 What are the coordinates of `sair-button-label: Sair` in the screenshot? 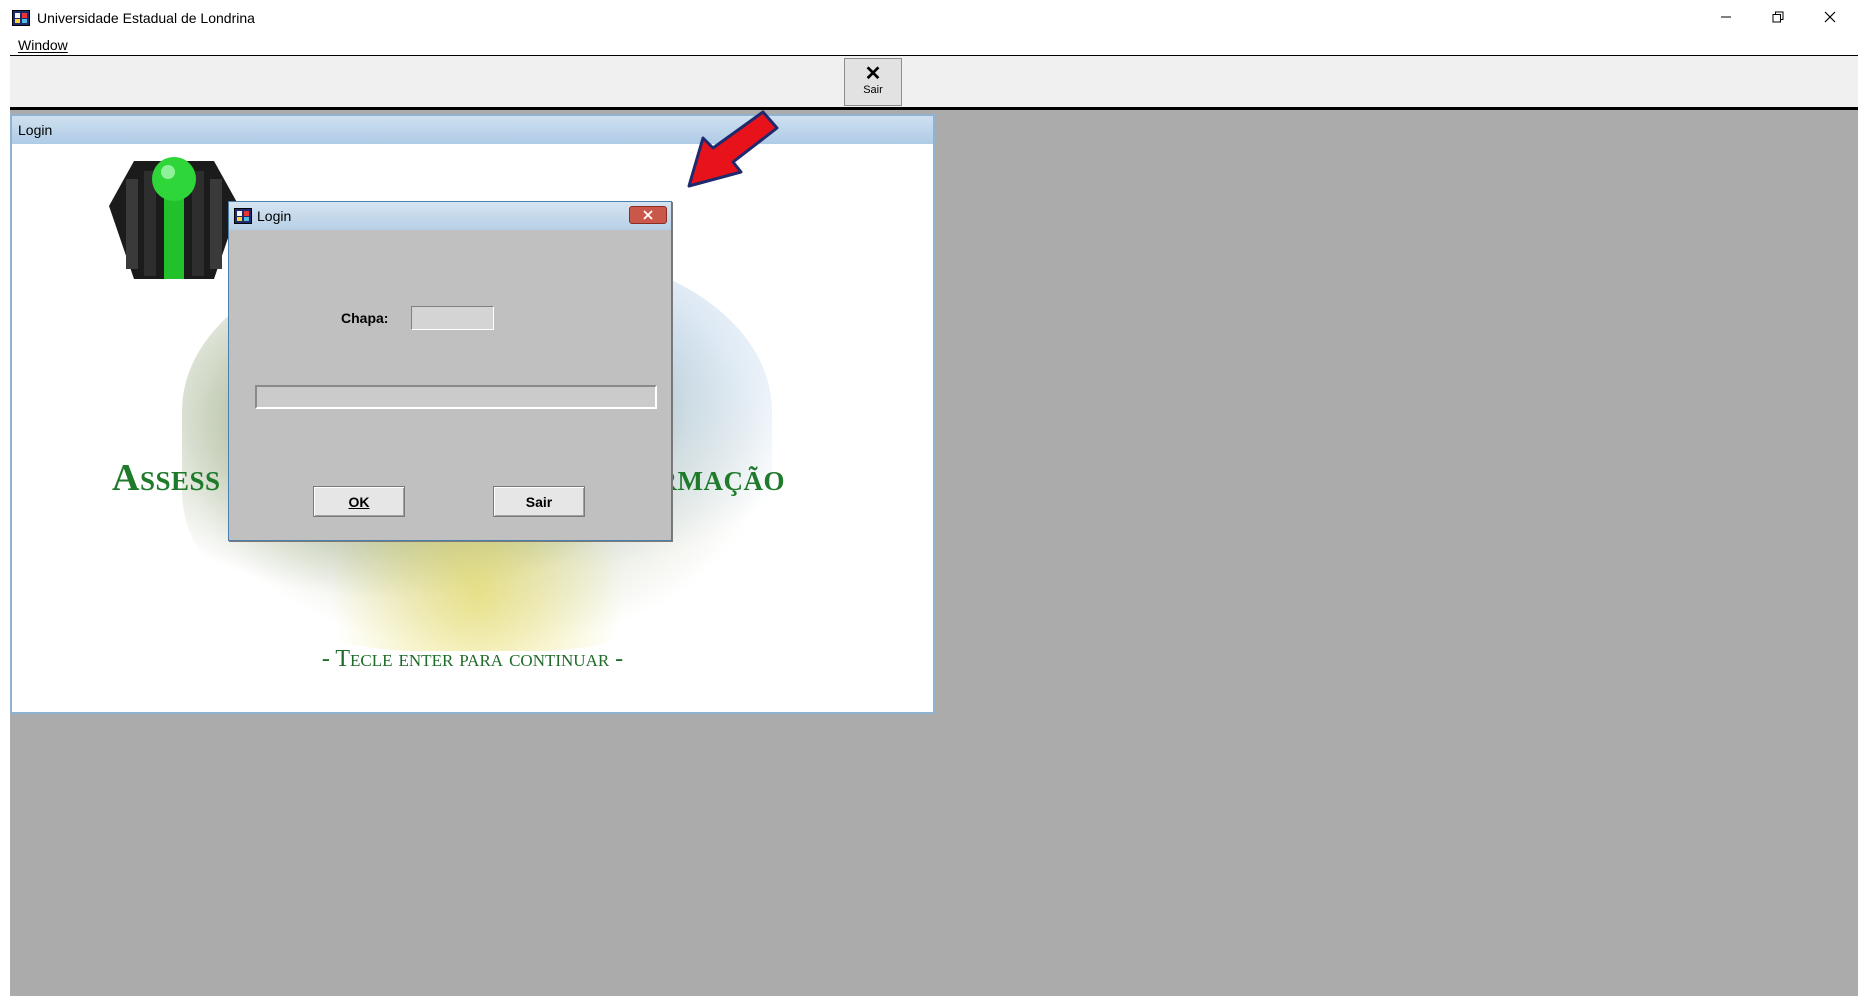 It's located at (539, 501).